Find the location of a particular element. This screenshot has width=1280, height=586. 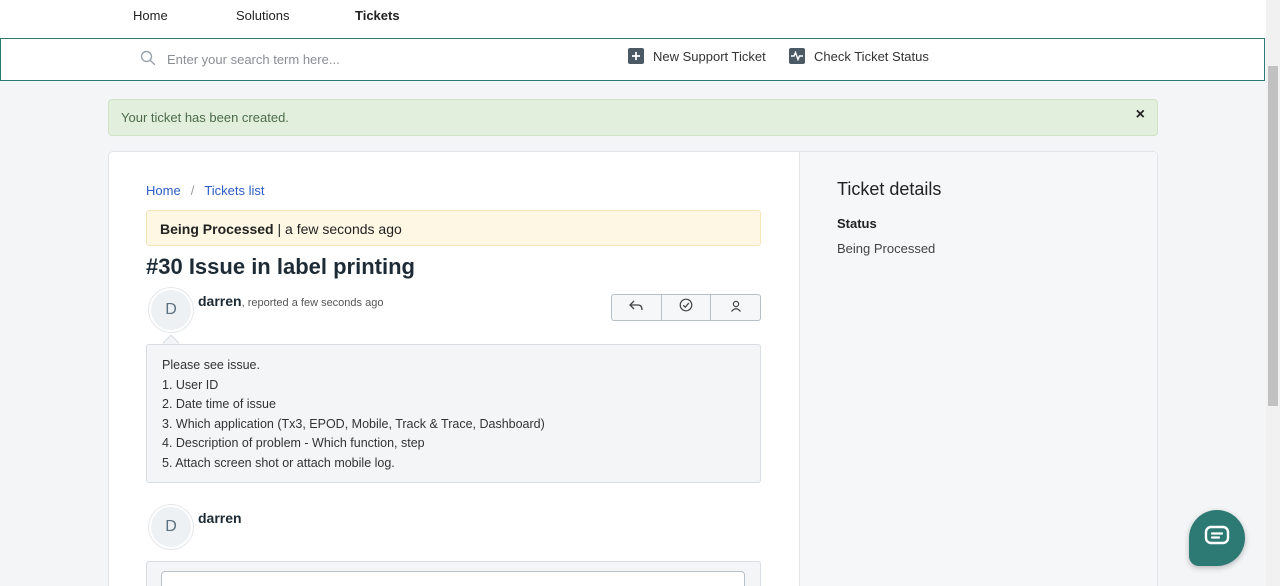

reply-icon is located at coordinates (636, 308).